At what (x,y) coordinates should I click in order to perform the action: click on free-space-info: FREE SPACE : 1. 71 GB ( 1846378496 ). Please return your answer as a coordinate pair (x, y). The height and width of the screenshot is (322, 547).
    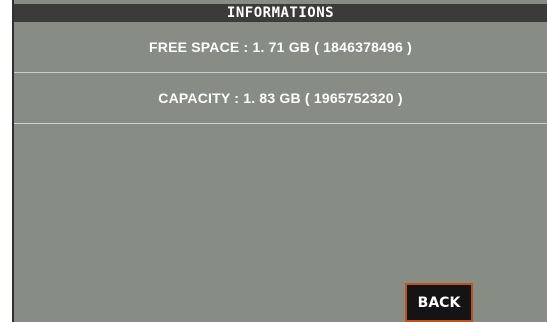
    Looking at the image, I should click on (280, 47).